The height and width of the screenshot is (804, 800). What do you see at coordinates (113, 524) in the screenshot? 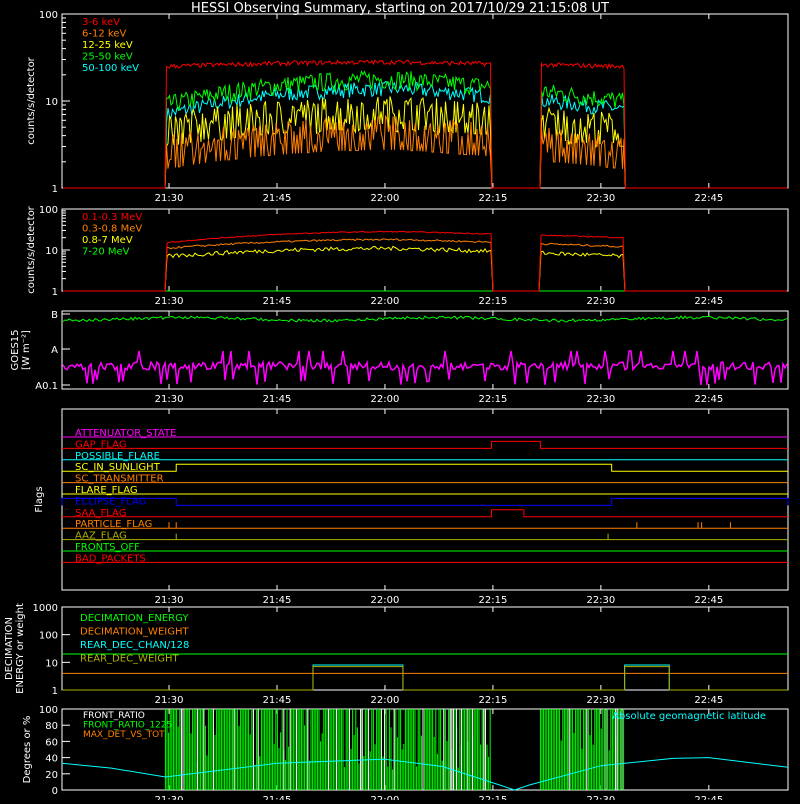
I see `flag-label: PARTICLE_FLAG` at bounding box center [113, 524].